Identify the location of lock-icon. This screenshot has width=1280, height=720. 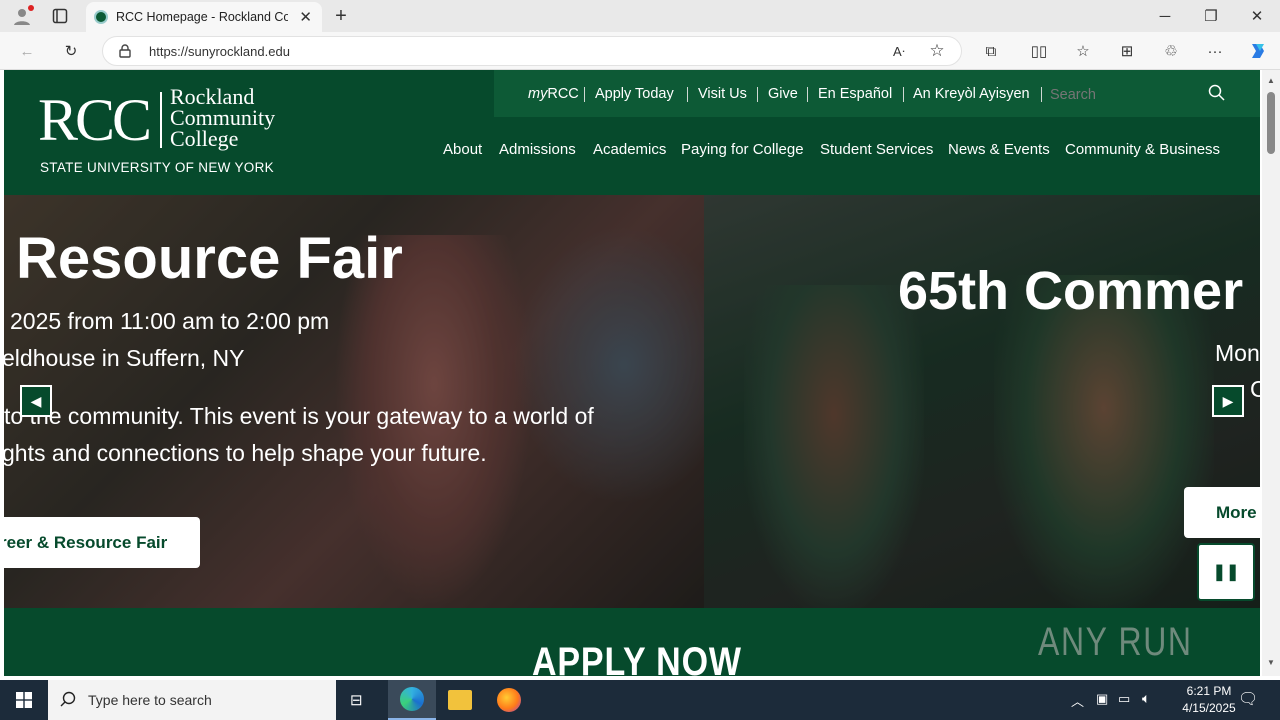
(125, 51).